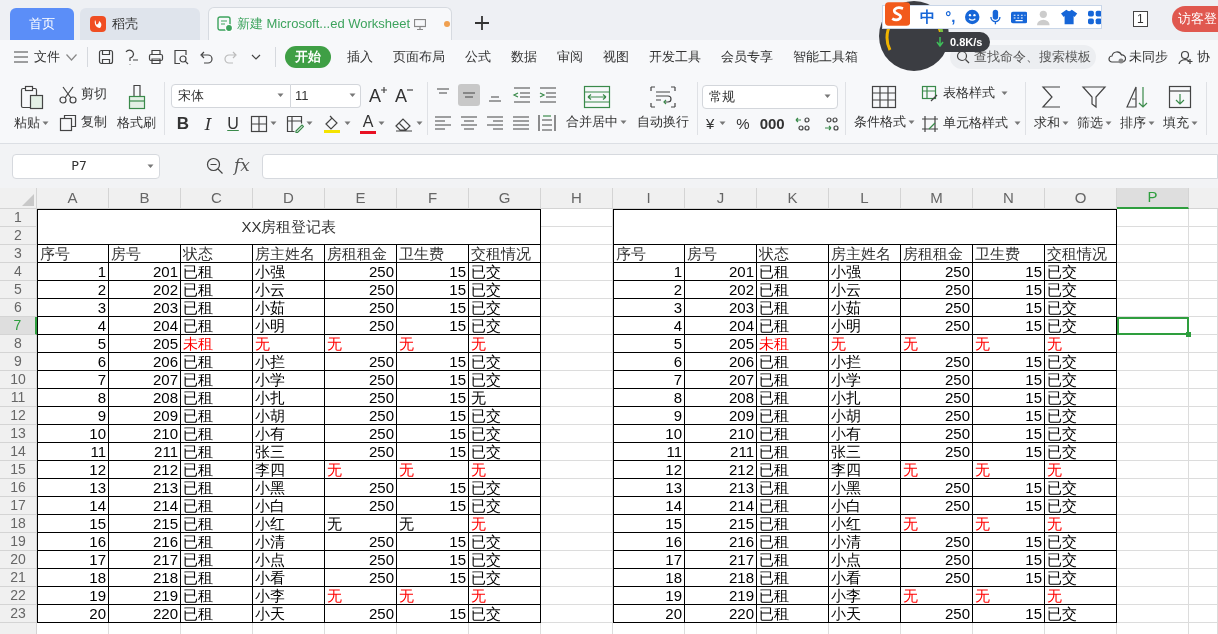 This screenshot has height=634, width=1218. What do you see at coordinates (1180, 108) in the screenshot?
I see `fill-button: 填充` at bounding box center [1180, 108].